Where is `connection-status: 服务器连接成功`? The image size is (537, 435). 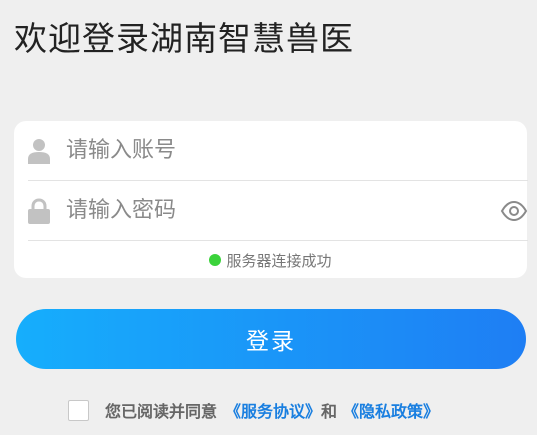
connection-status: 服务器连接成功 is located at coordinates (270, 260).